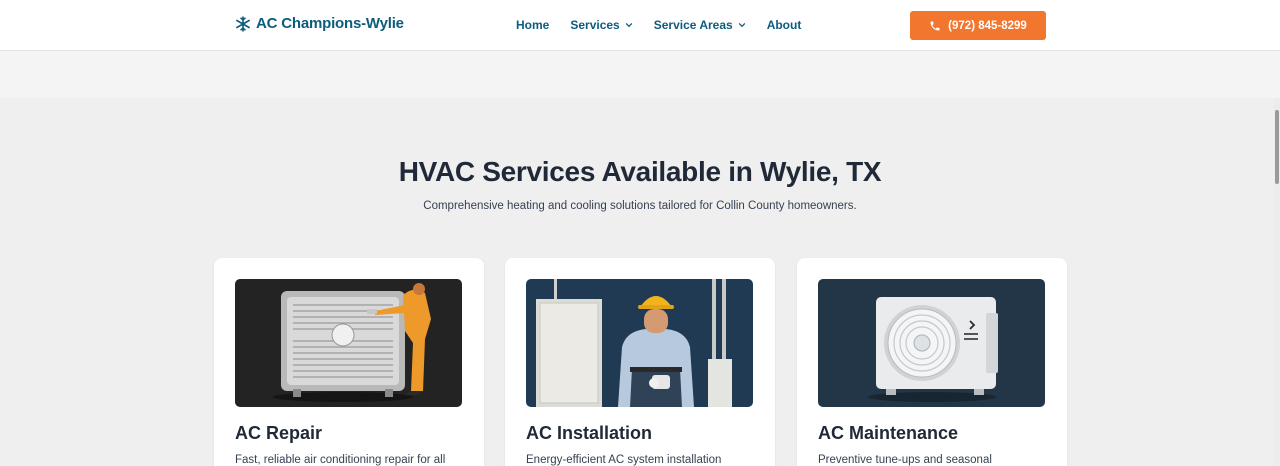 This screenshot has width=1280, height=466. I want to click on nav-home: Home, so click(532, 25).